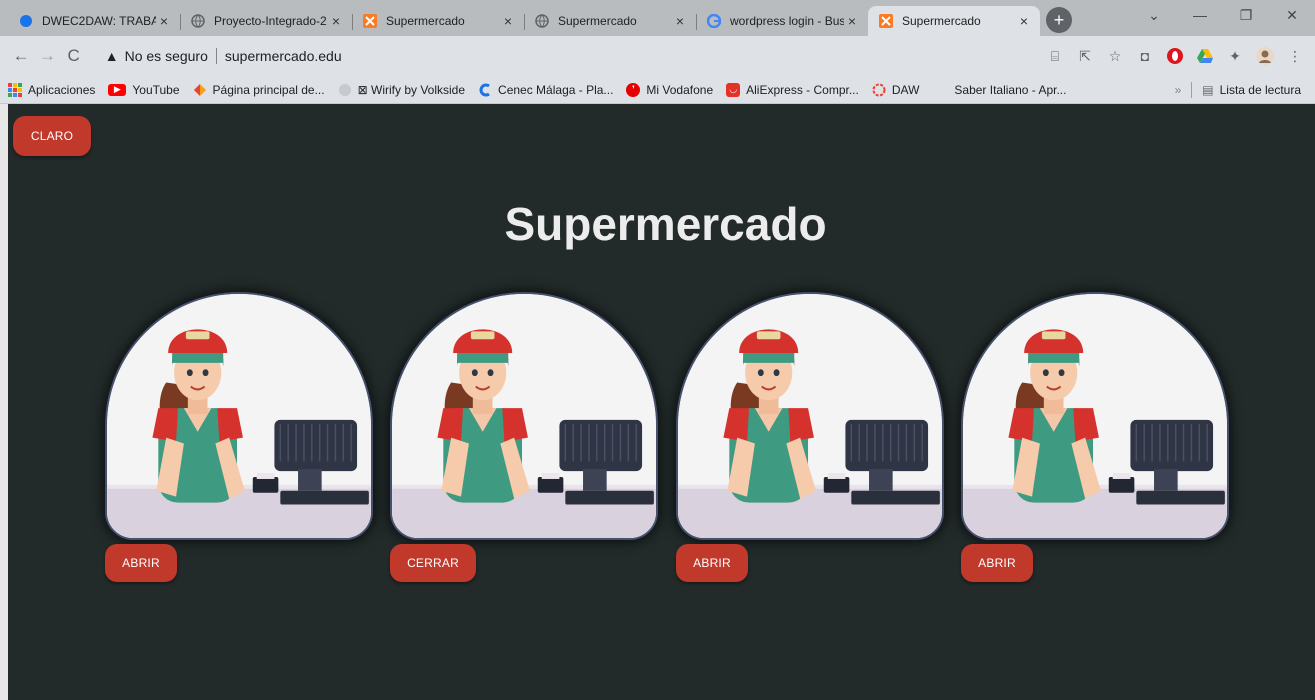  What do you see at coordinates (1145, 56) in the screenshot?
I see `media-icon: ◘` at bounding box center [1145, 56].